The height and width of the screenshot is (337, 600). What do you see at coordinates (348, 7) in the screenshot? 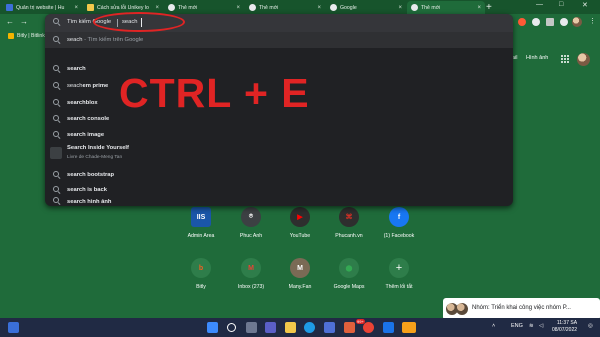
I see `tab-title: Google` at bounding box center [348, 7].